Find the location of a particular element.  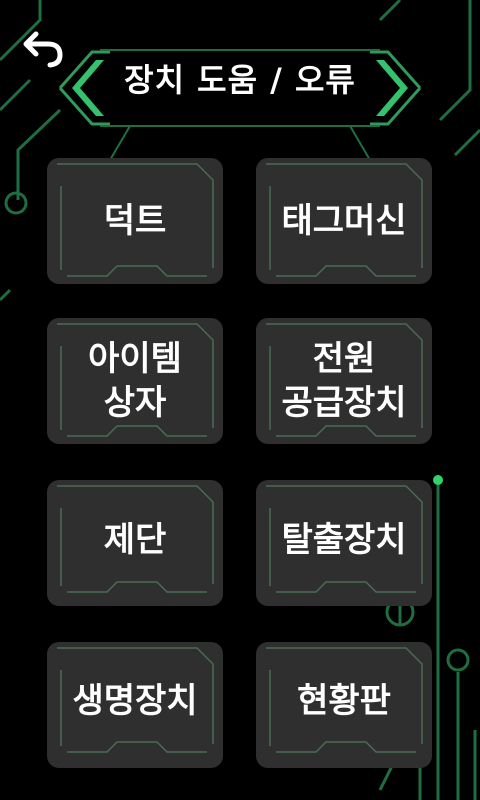

page-title: 장치 도움 / 오류 is located at coordinates (240, 80).